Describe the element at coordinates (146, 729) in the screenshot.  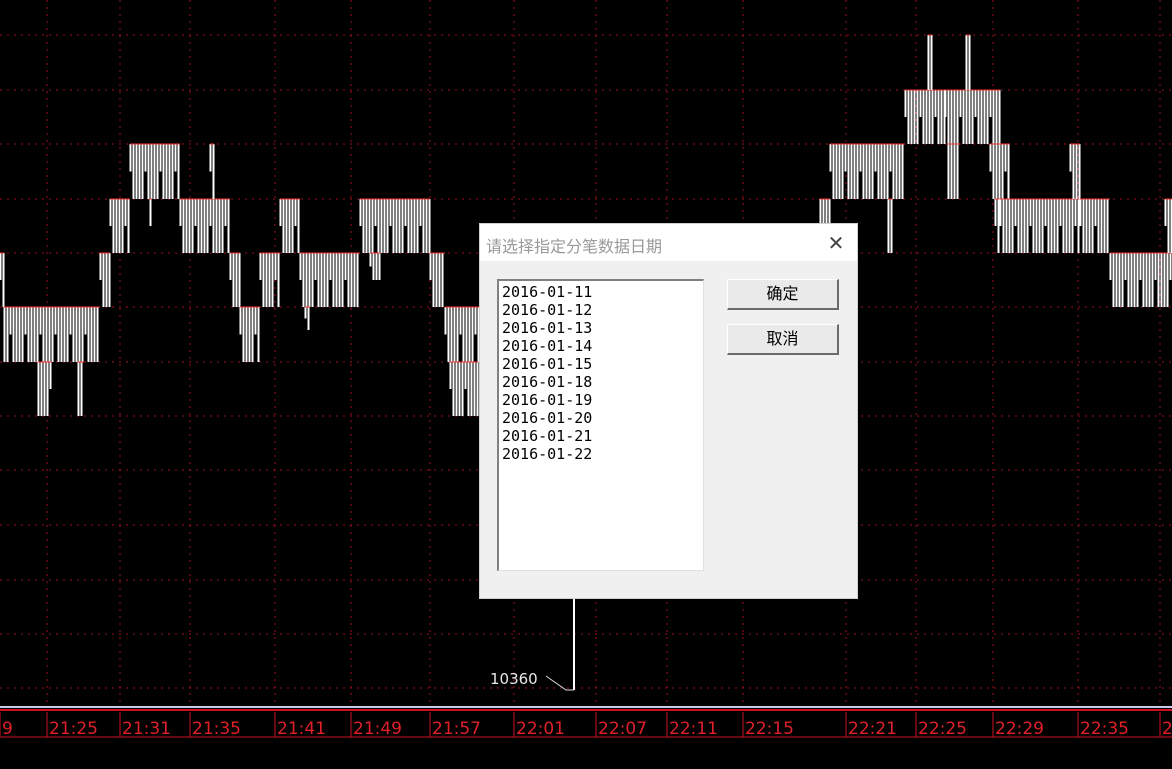
I see `x-tick-label: 21:31` at that location.